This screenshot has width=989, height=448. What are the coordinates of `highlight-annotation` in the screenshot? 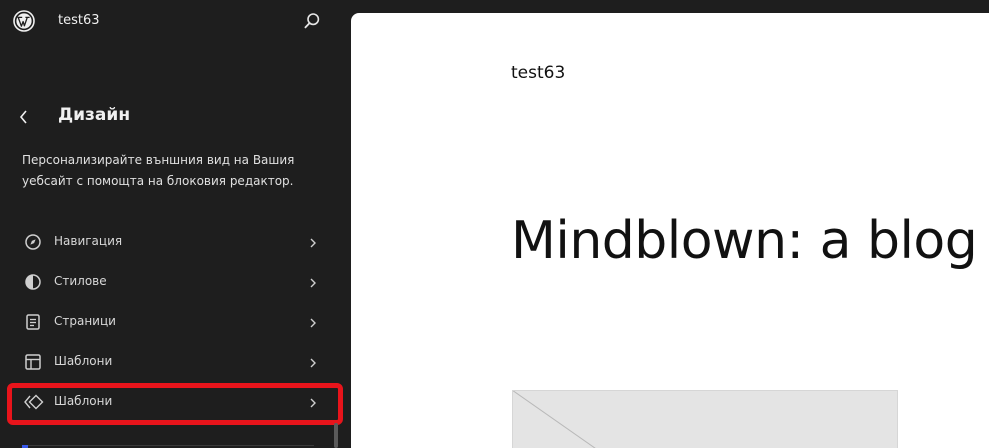 It's located at (175, 404).